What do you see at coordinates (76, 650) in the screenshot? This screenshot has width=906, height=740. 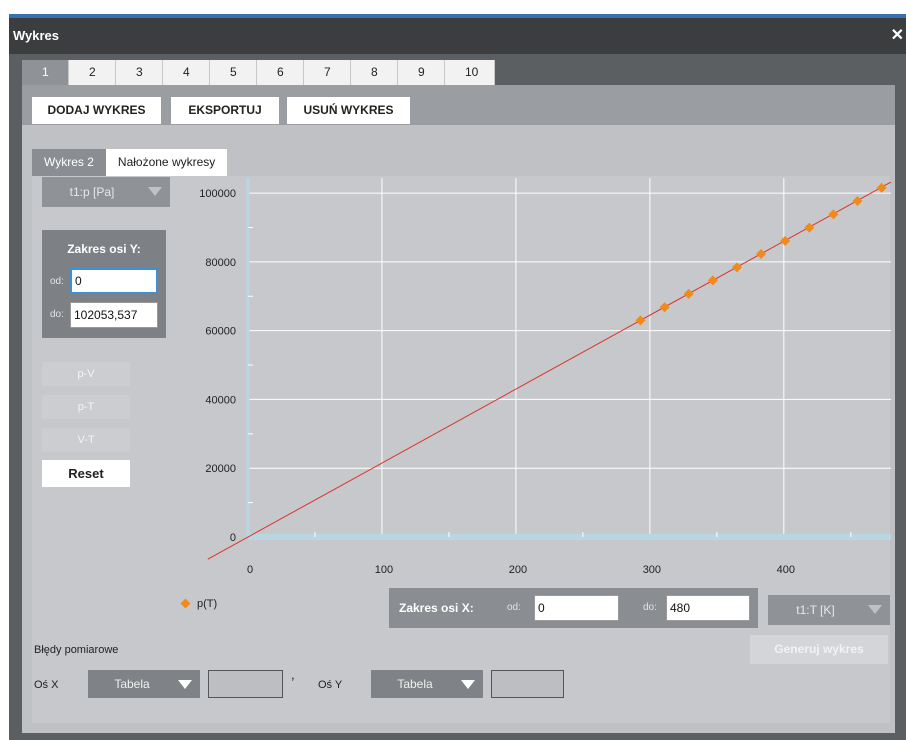 I see `measurement-errors-label: Błędy pomiarowe` at bounding box center [76, 650].